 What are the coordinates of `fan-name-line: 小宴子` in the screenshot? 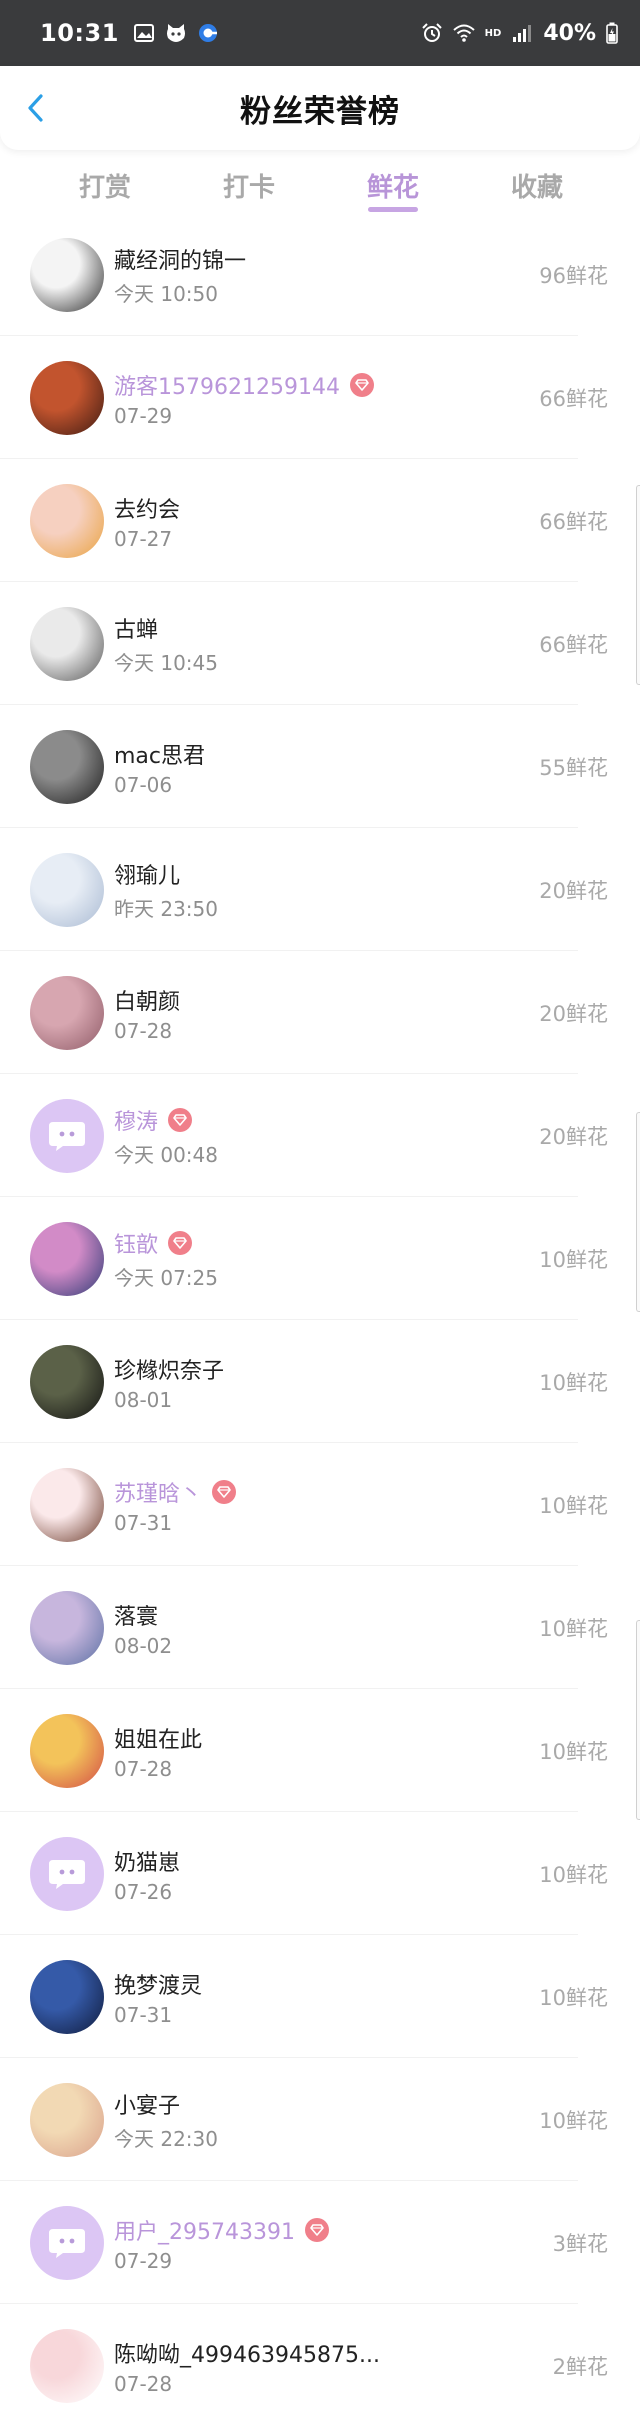 It's located at (166, 2104).